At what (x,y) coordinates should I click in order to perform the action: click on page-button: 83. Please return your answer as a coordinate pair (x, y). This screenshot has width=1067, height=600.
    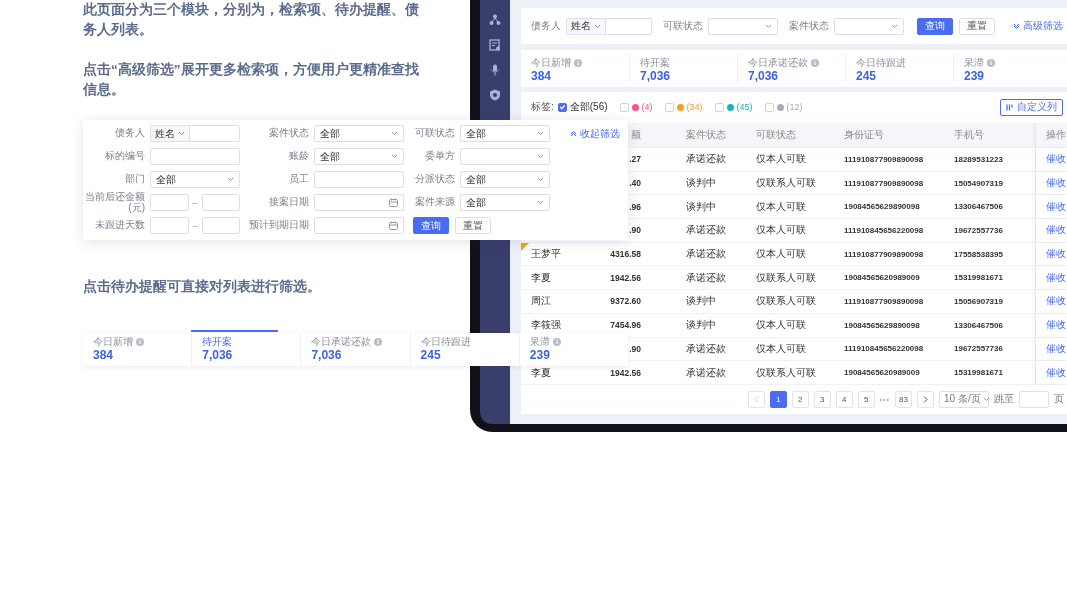
    Looking at the image, I should click on (903, 399).